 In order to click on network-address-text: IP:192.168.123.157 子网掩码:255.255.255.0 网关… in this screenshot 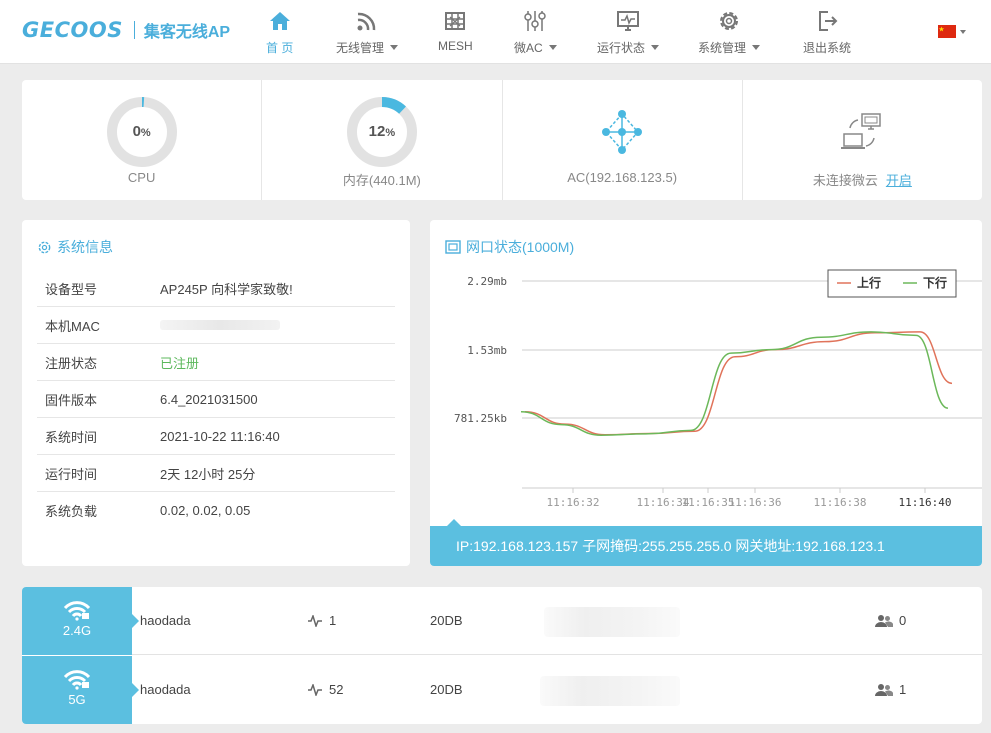, I will do `click(670, 546)`.